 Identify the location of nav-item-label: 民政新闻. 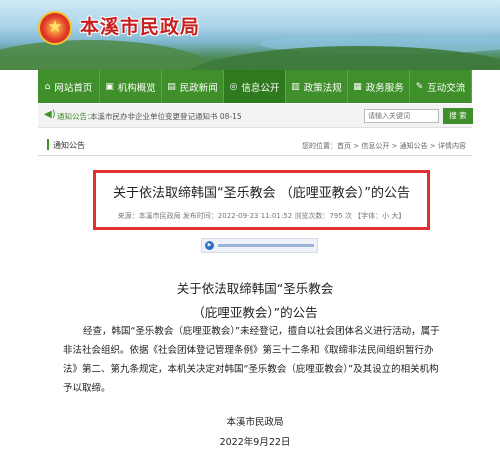
(198, 88).